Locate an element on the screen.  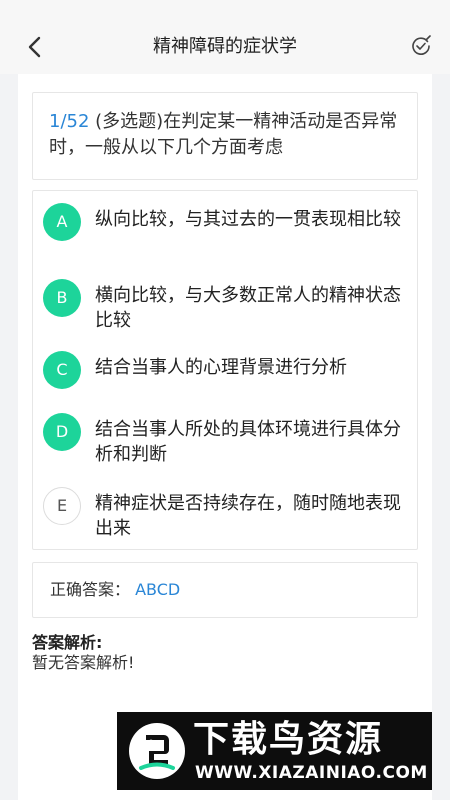
option-letter-b: B is located at coordinates (62, 298).